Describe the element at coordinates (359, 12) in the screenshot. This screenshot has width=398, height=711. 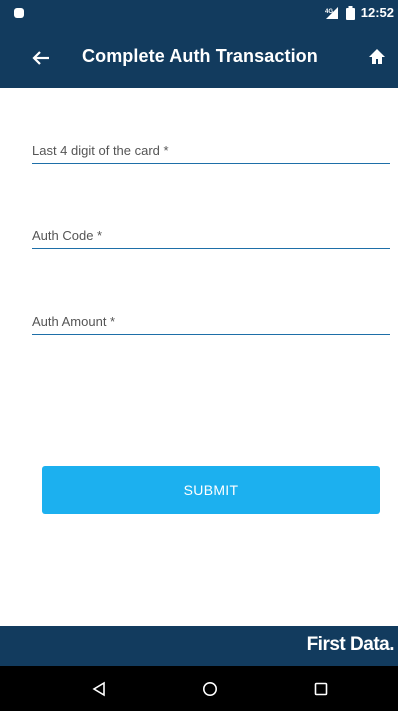
I see `status-indicators: 4G 12:52` at that location.